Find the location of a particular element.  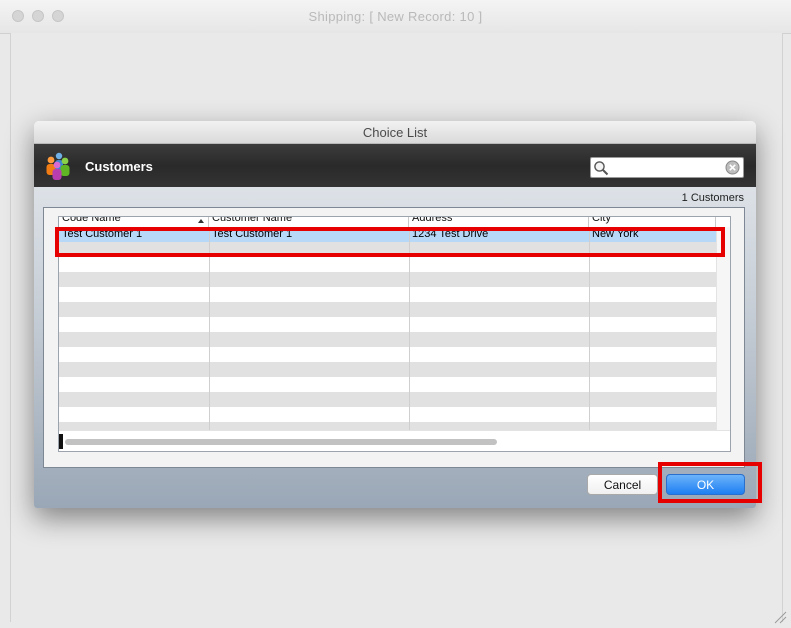

clear-search-icon is located at coordinates (732, 167).